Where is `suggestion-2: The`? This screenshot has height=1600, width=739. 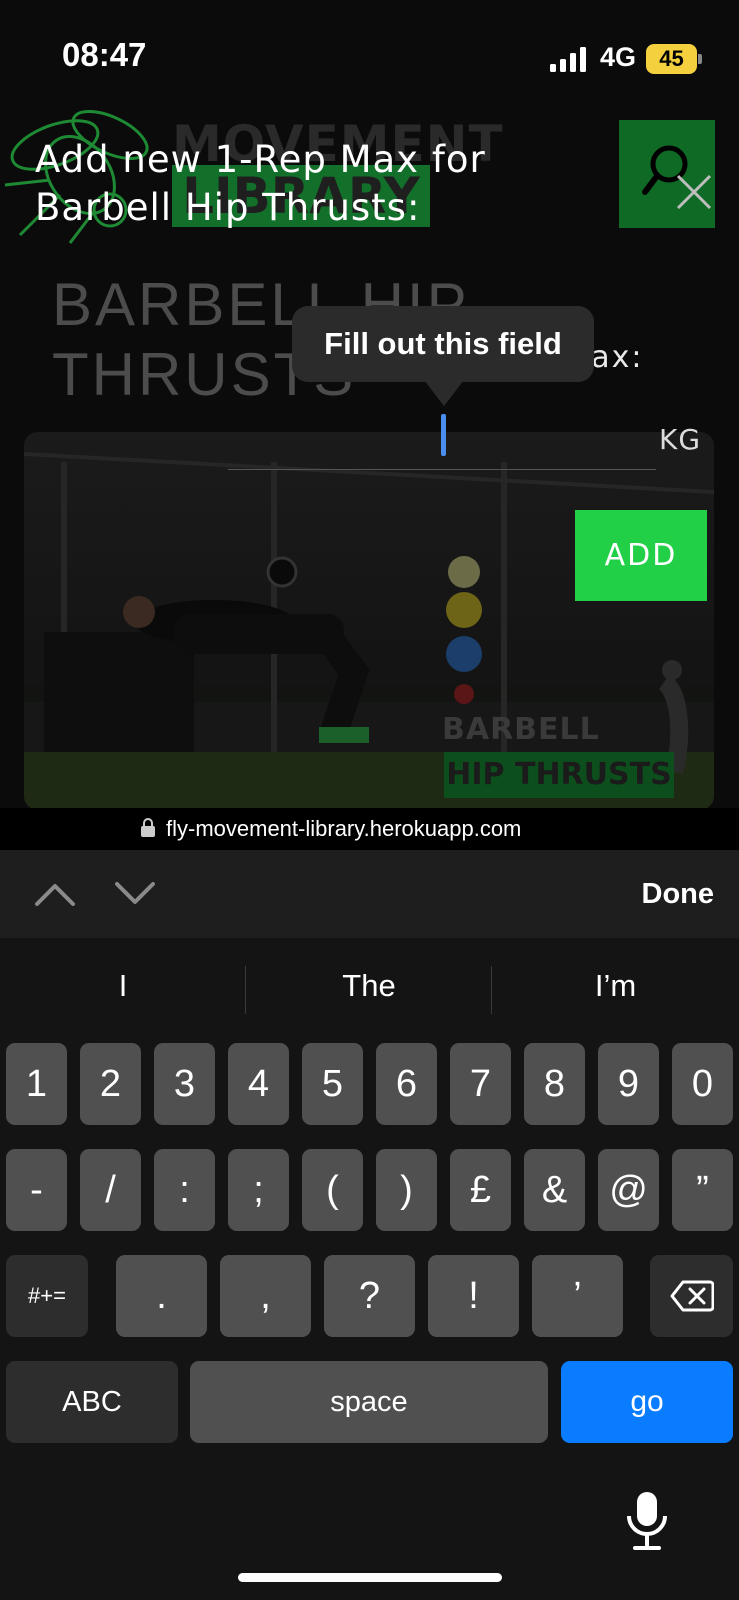
suggestion-2: The is located at coordinates (369, 986).